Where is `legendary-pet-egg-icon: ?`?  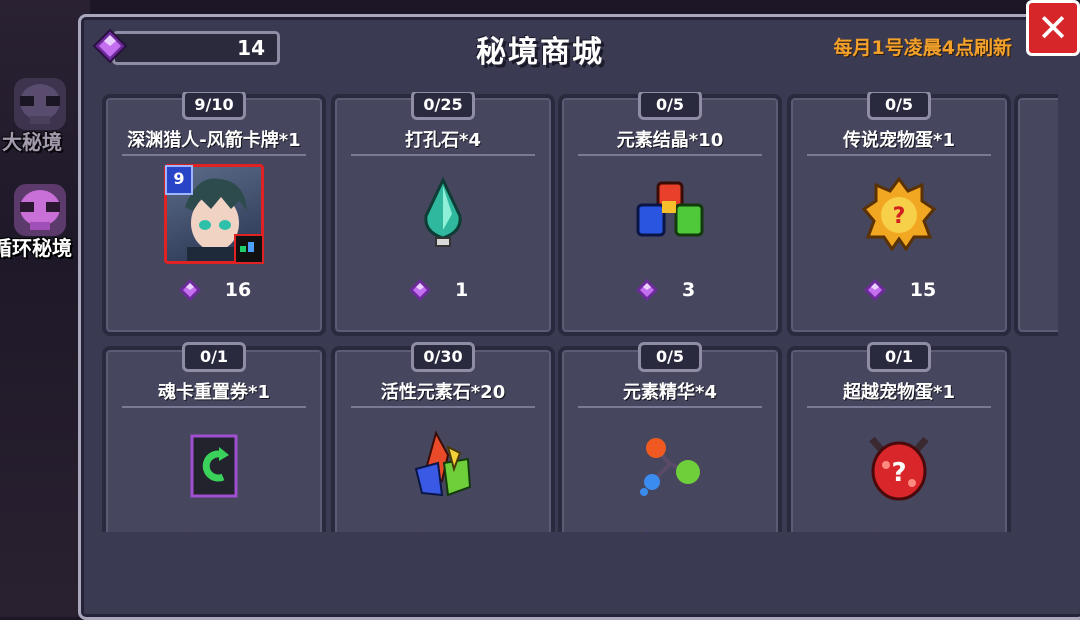
legendary-pet-egg-icon: ? is located at coordinates (899, 214).